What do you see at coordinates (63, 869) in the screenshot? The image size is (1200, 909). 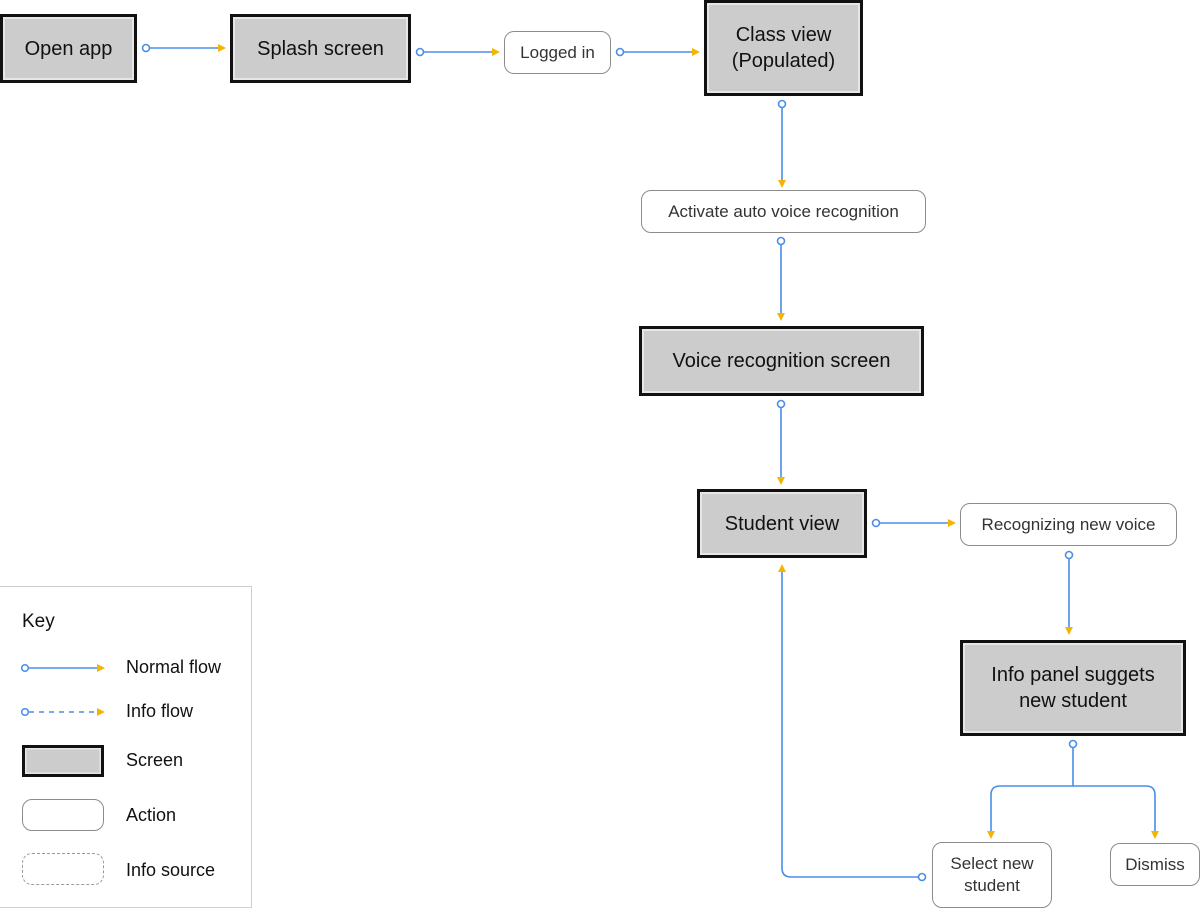 I see `legend-swatch-info-source` at bounding box center [63, 869].